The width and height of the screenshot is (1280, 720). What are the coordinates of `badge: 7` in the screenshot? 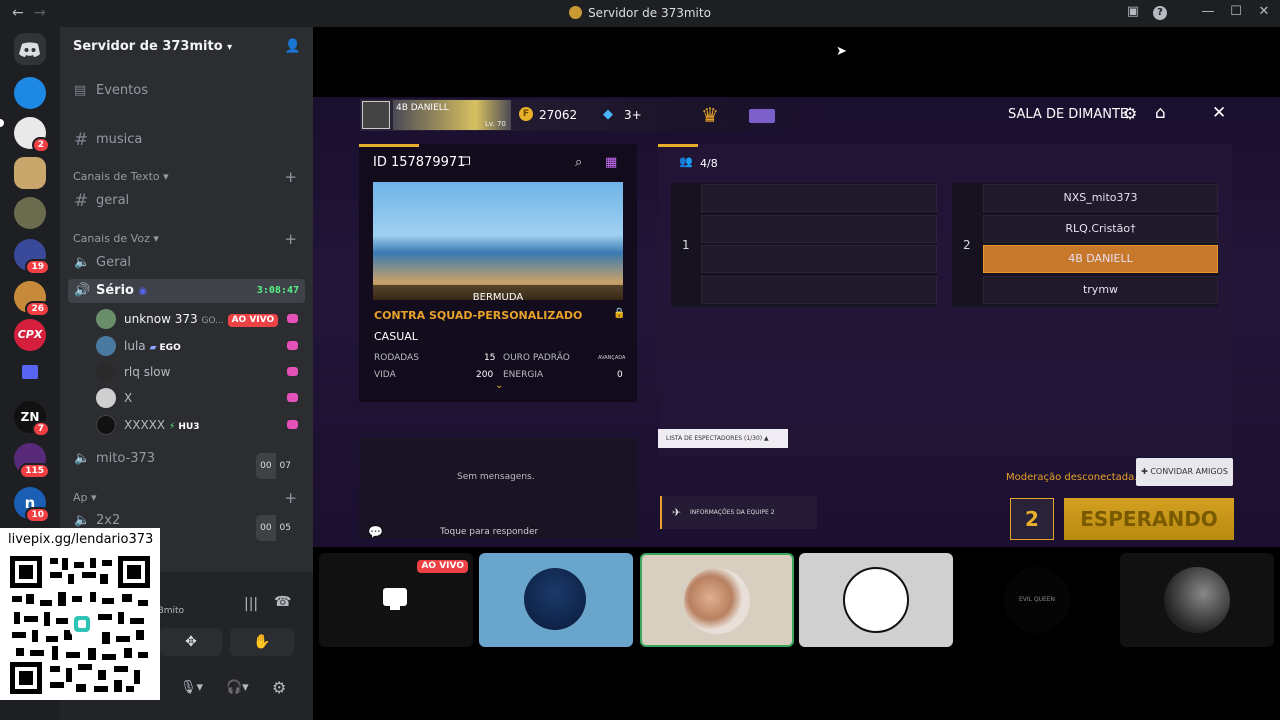 It's located at (40, 429).